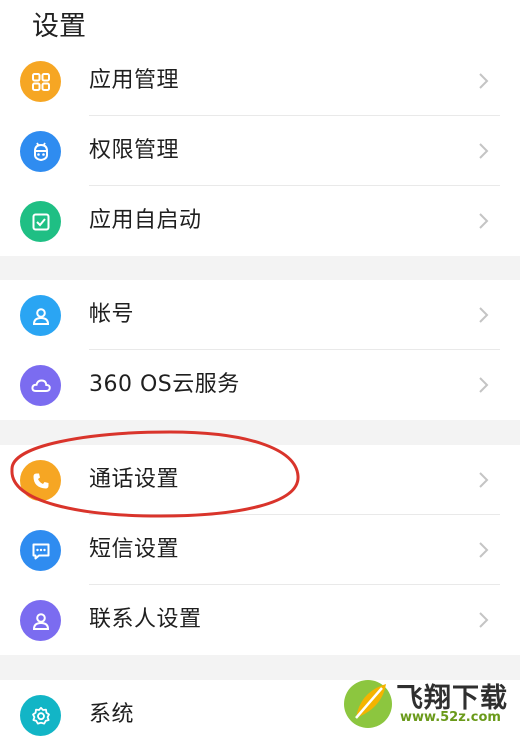 Image resolution: width=520 pixels, height=750 pixels. I want to click on settings-item-label: 短信设置, so click(134, 549).